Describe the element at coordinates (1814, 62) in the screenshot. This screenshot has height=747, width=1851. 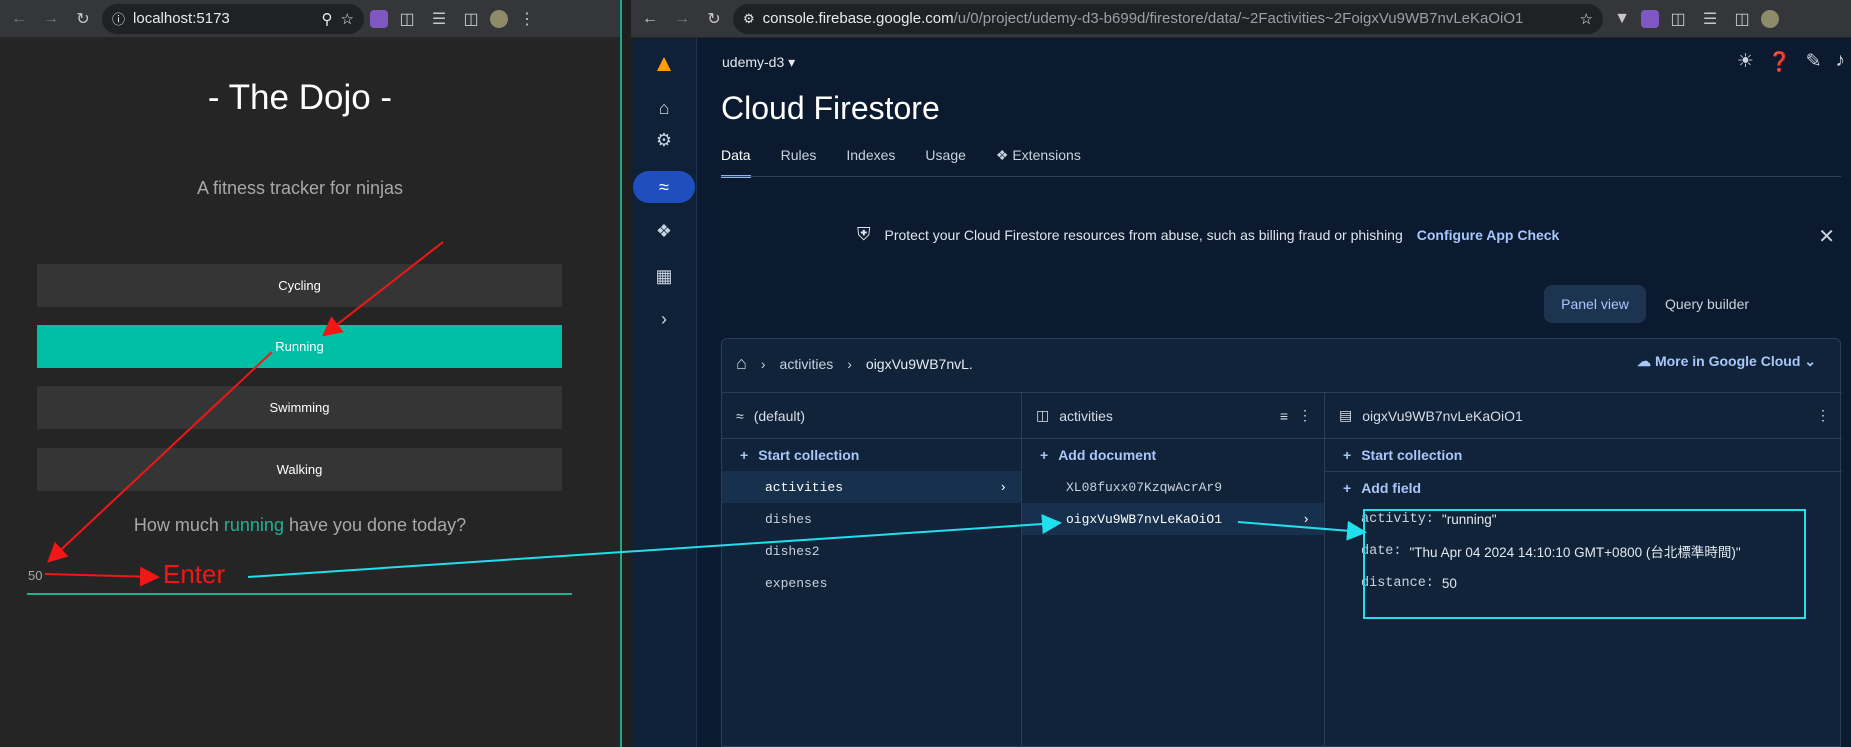
I see `notes-icon: ✎` at that location.